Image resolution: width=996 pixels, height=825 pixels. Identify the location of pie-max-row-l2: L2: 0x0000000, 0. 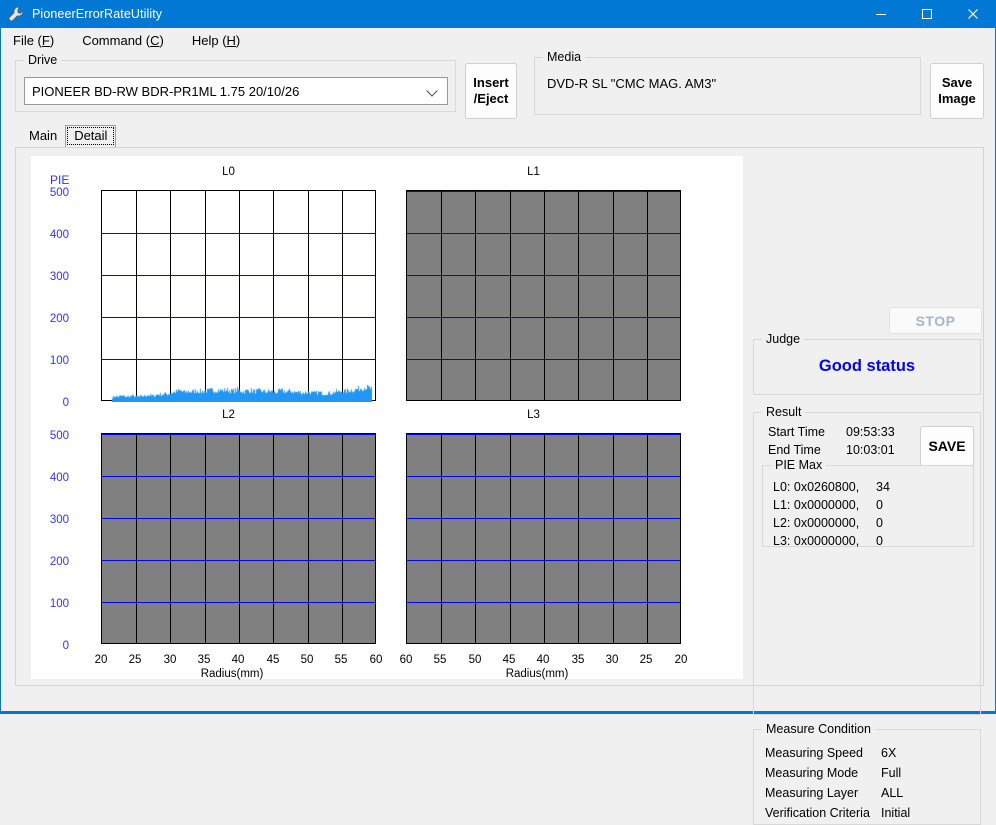
(828, 523).